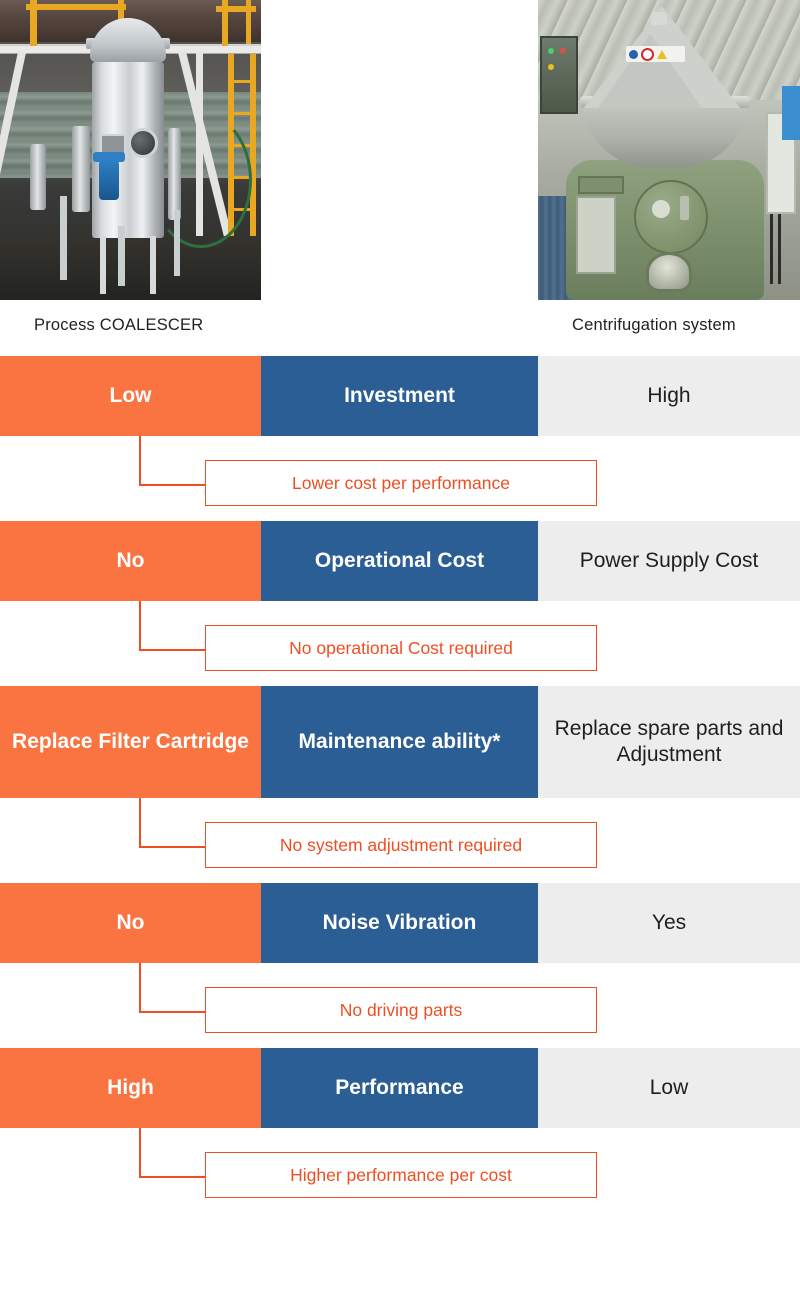 This screenshot has height=1293, width=800. What do you see at coordinates (130, 150) in the screenshot?
I see `coalescer-vessel-photo` at bounding box center [130, 150].